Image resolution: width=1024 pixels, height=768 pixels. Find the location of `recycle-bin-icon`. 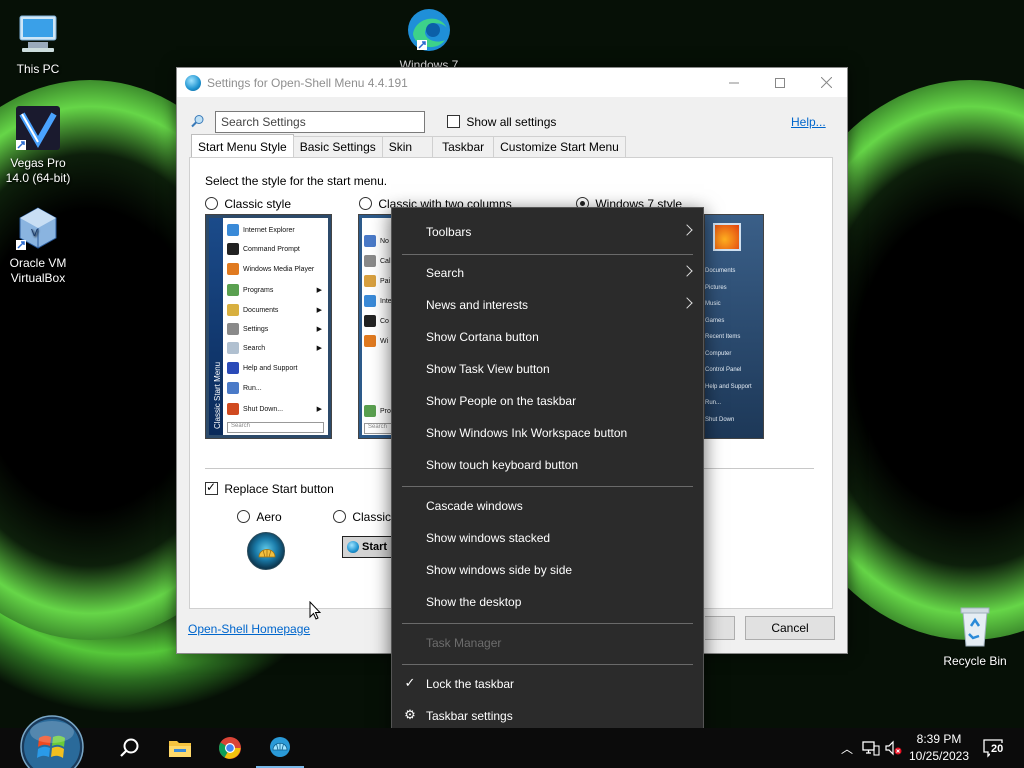

recycle-bin-icon is located at coordinates (975, 626).